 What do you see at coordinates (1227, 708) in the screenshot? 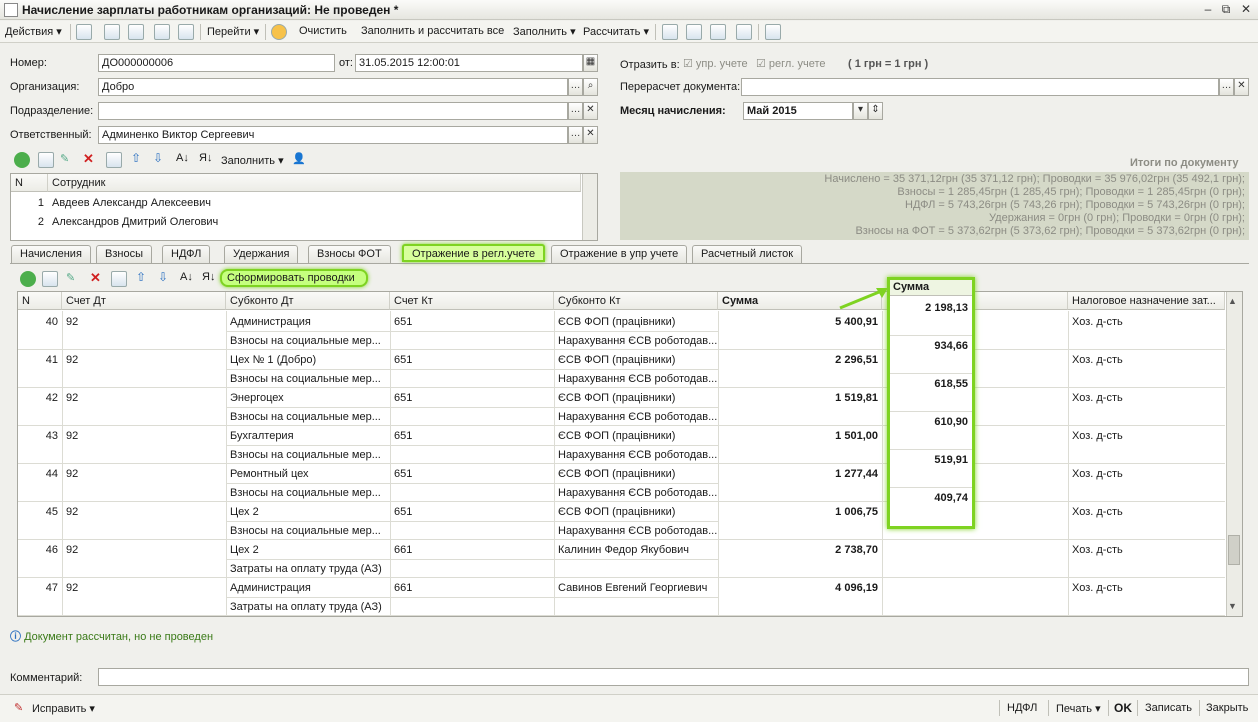
I see `close-button: Закрыть` at bounding box center [1227, 708].